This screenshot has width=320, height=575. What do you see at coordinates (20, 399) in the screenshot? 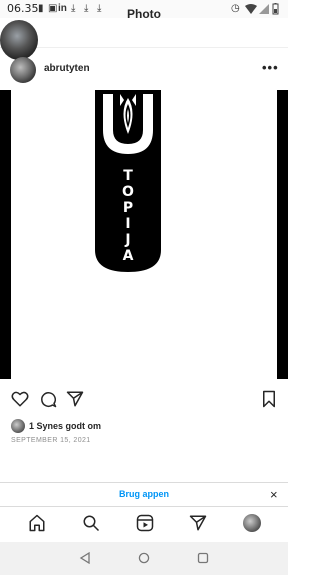
I see `like-heart-icon` at bounding box center [20, 399].